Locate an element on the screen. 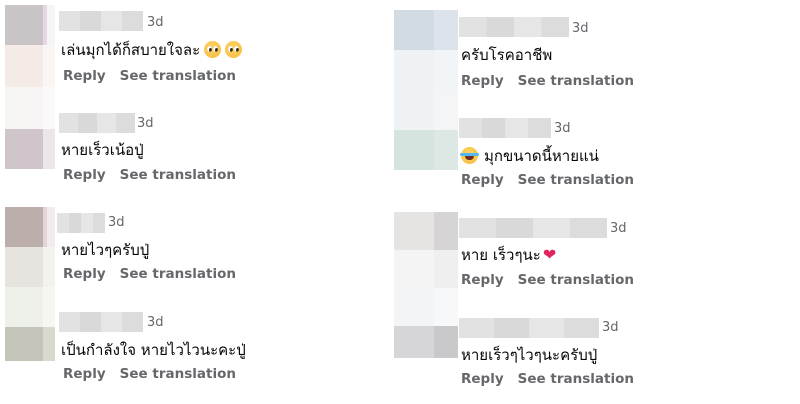  comment-text: ครับโรคอาชีพ is located at coordinates (507, 55).